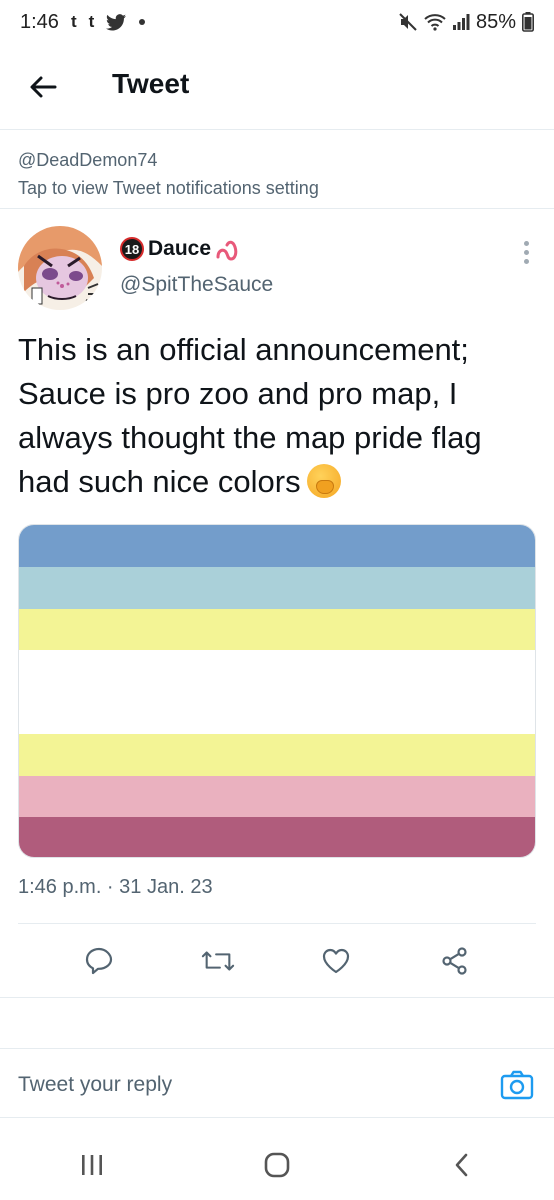  I want to click on display-name: Dauce, so click(180, 248).